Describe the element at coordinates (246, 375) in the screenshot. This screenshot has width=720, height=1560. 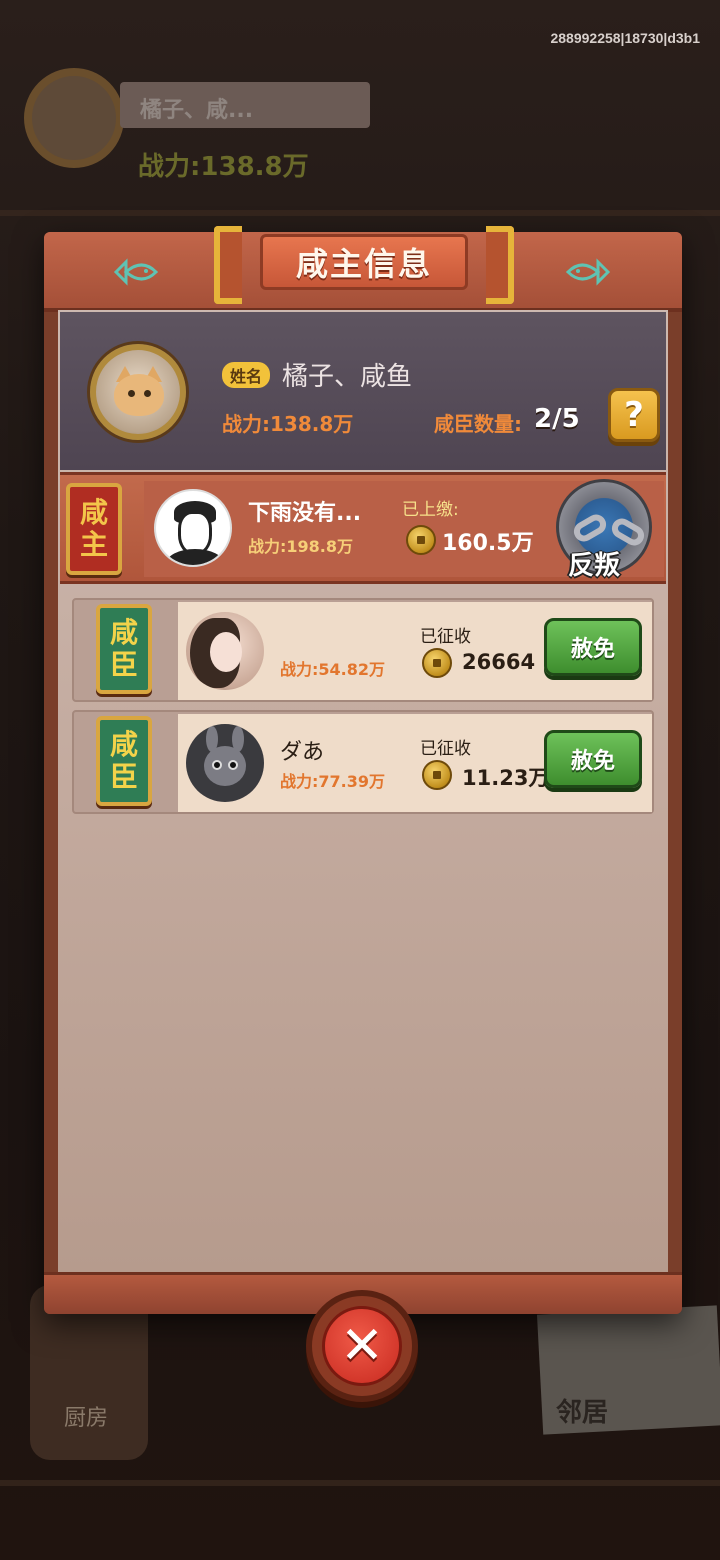
I see `name-badge: 姓名` at that location.